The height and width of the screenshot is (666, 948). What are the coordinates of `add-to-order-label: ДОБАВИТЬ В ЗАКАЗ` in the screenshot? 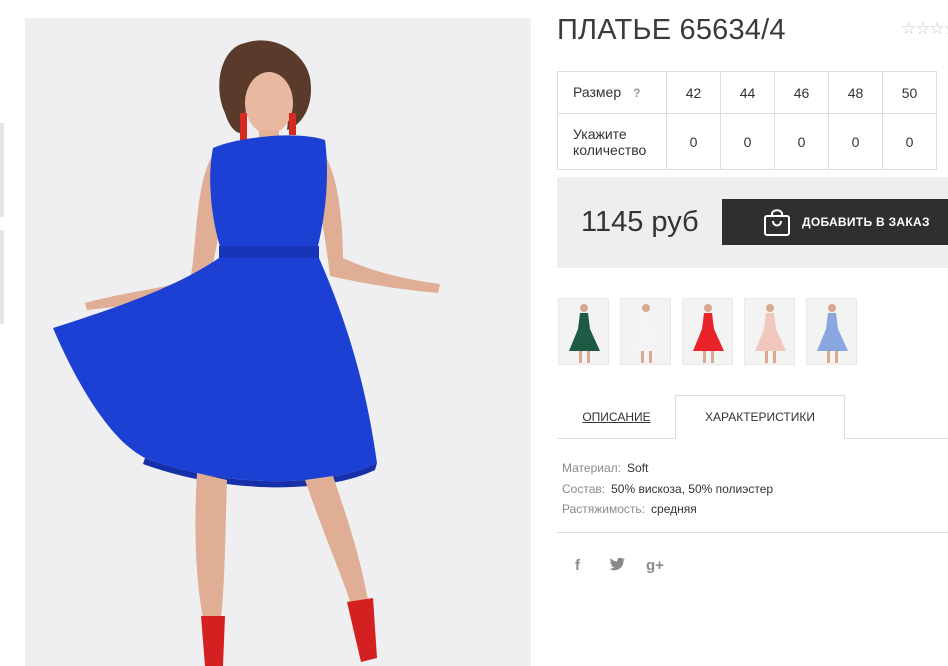 It's located at (866, 222).